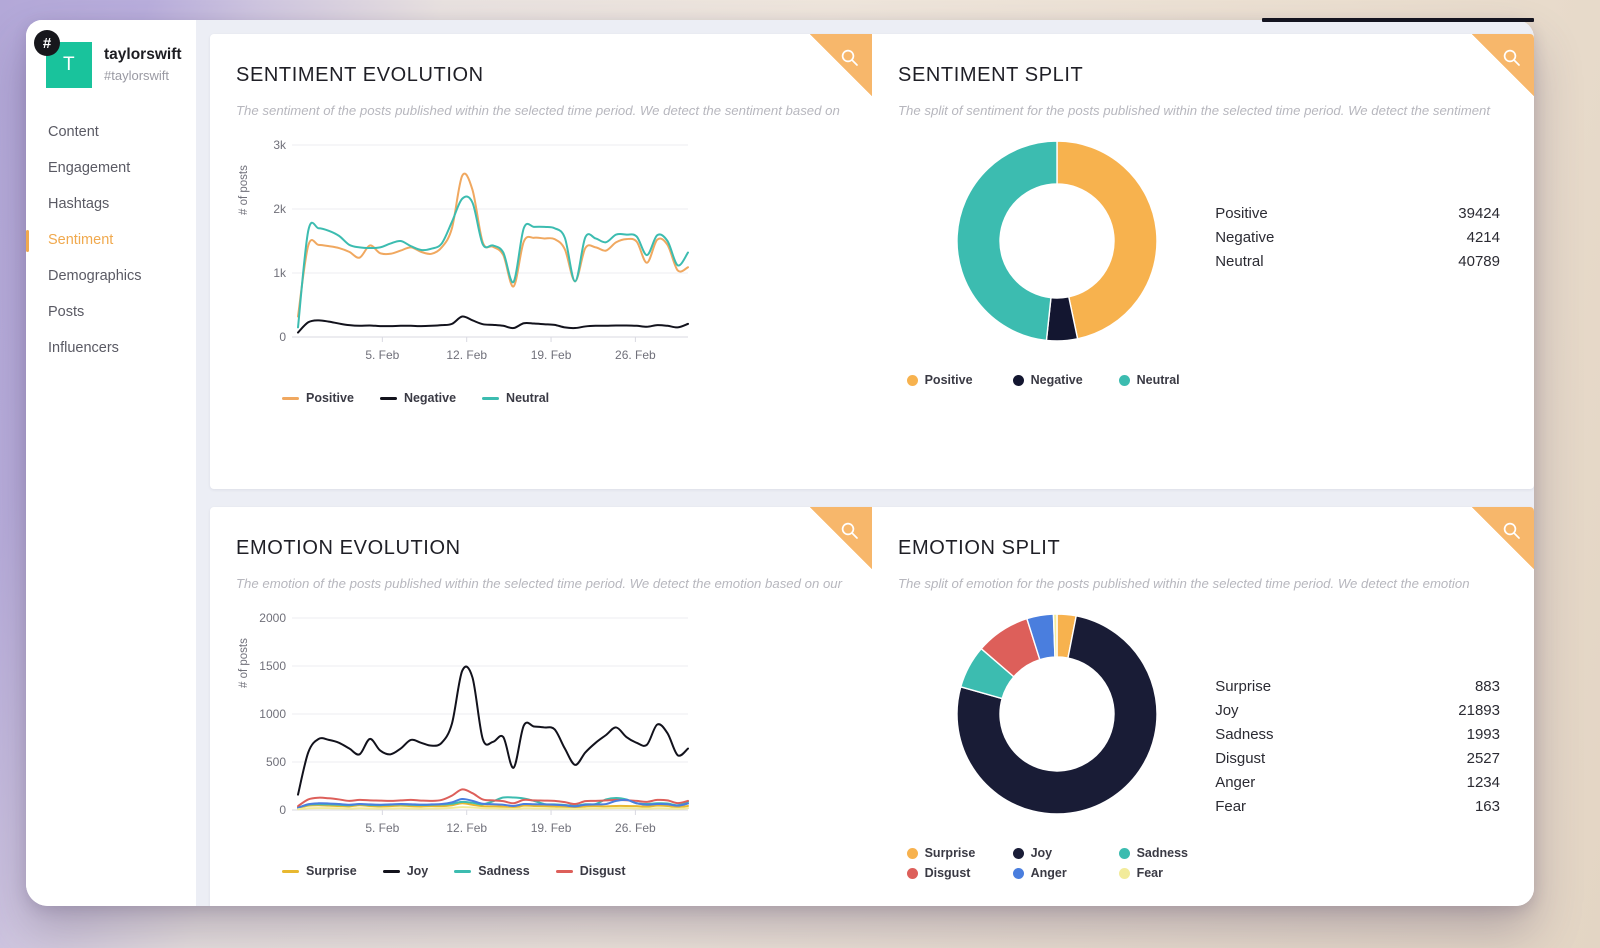 Image resolution: width=1600 pixels, height=948 pixels. Describe the element at coordinates (481, 250) in the screenshot. I see `sentiment-line-plot: 0 1k 2k 3k 5. Feb 12. Feb 19. Feb 26. Feb` at that location.